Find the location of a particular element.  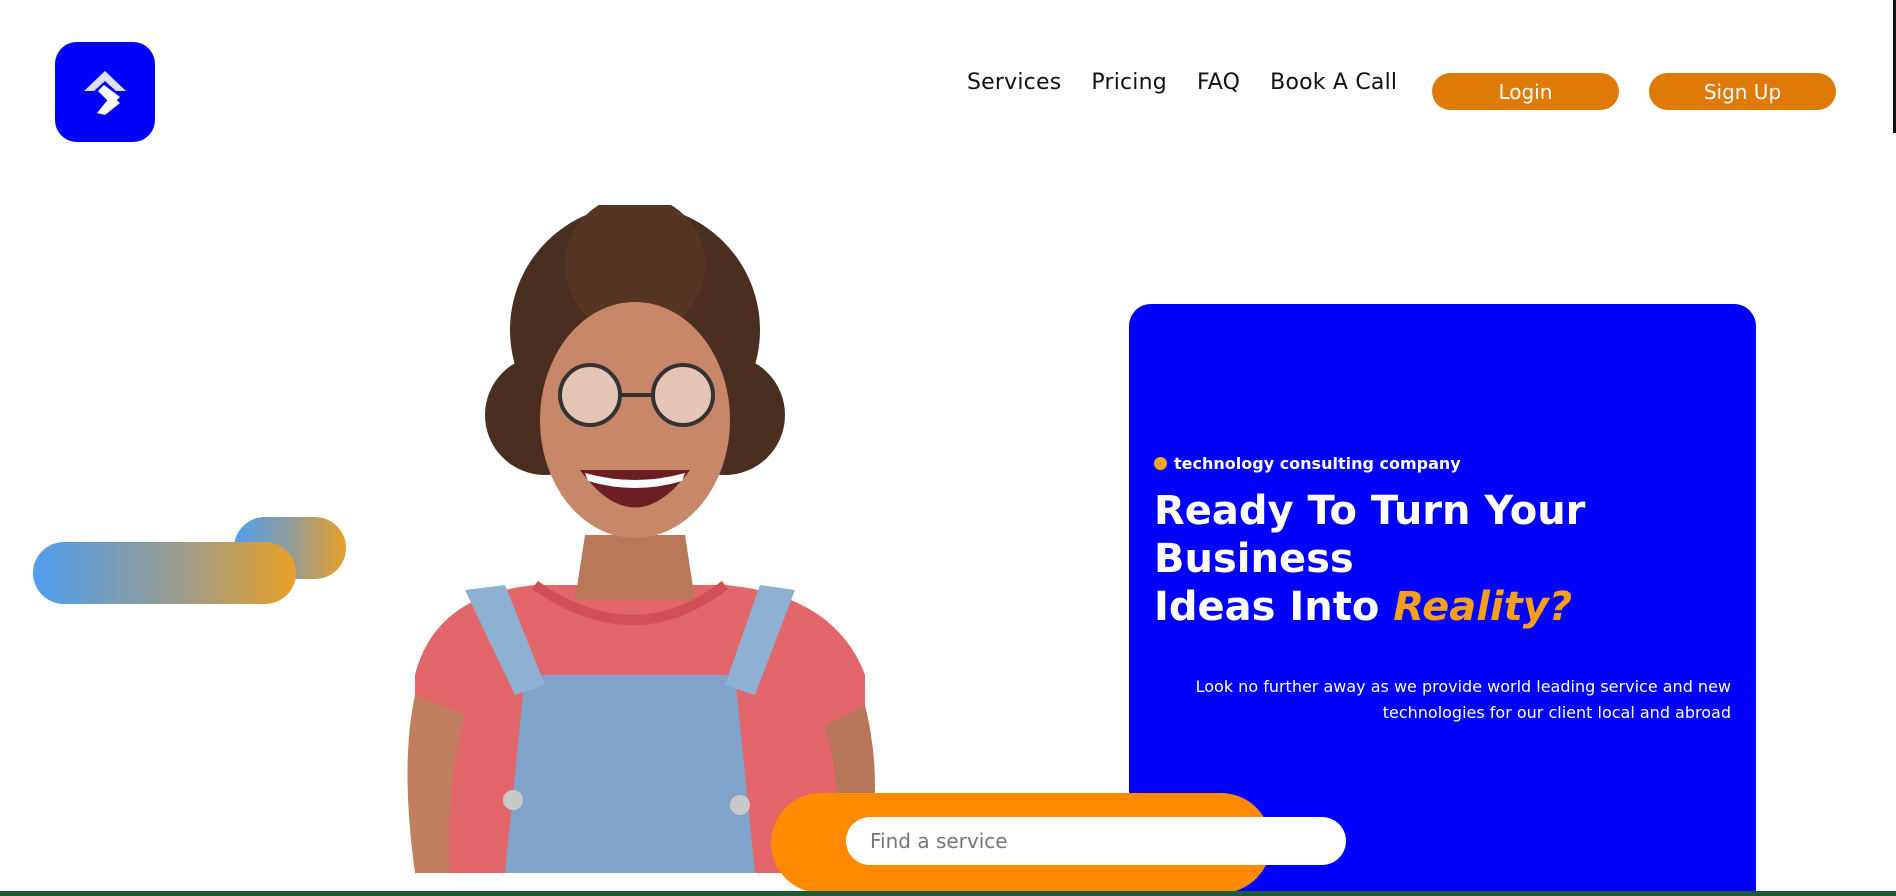

brand-logo is located at coordinates (105, 92).